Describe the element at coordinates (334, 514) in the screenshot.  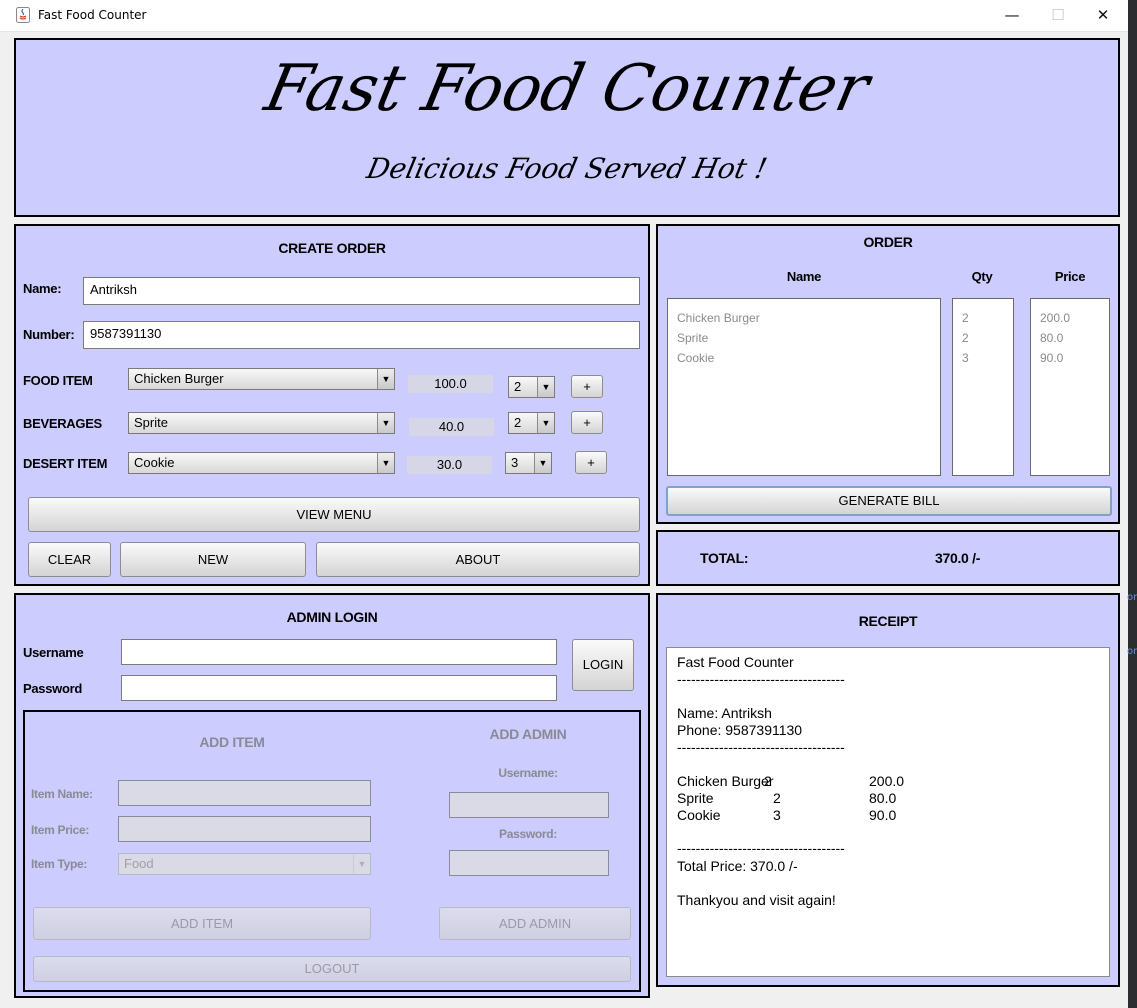
I see `view-menu-button: VIEW MENU` at that location.